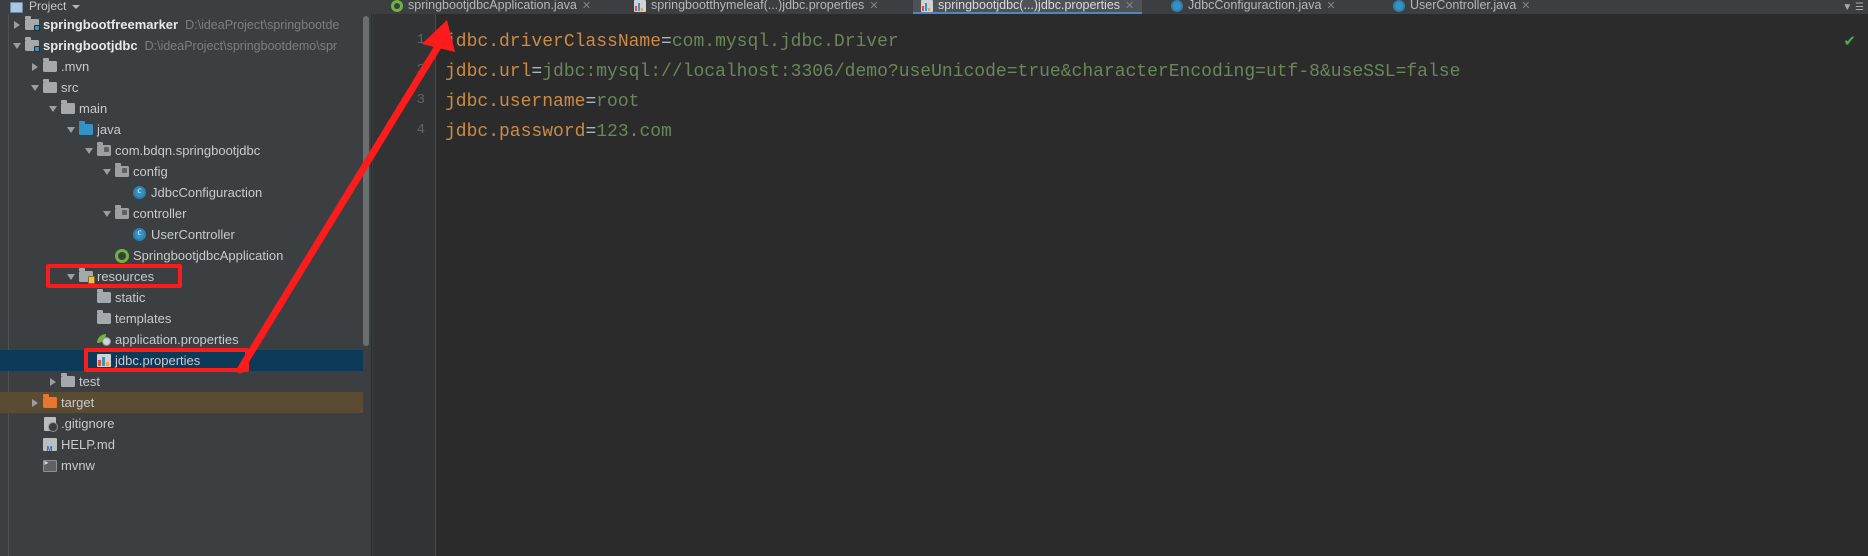  Describe the element at coordinates (181, 381) in the screenshot. I see `tree-node-test: test` at that location.